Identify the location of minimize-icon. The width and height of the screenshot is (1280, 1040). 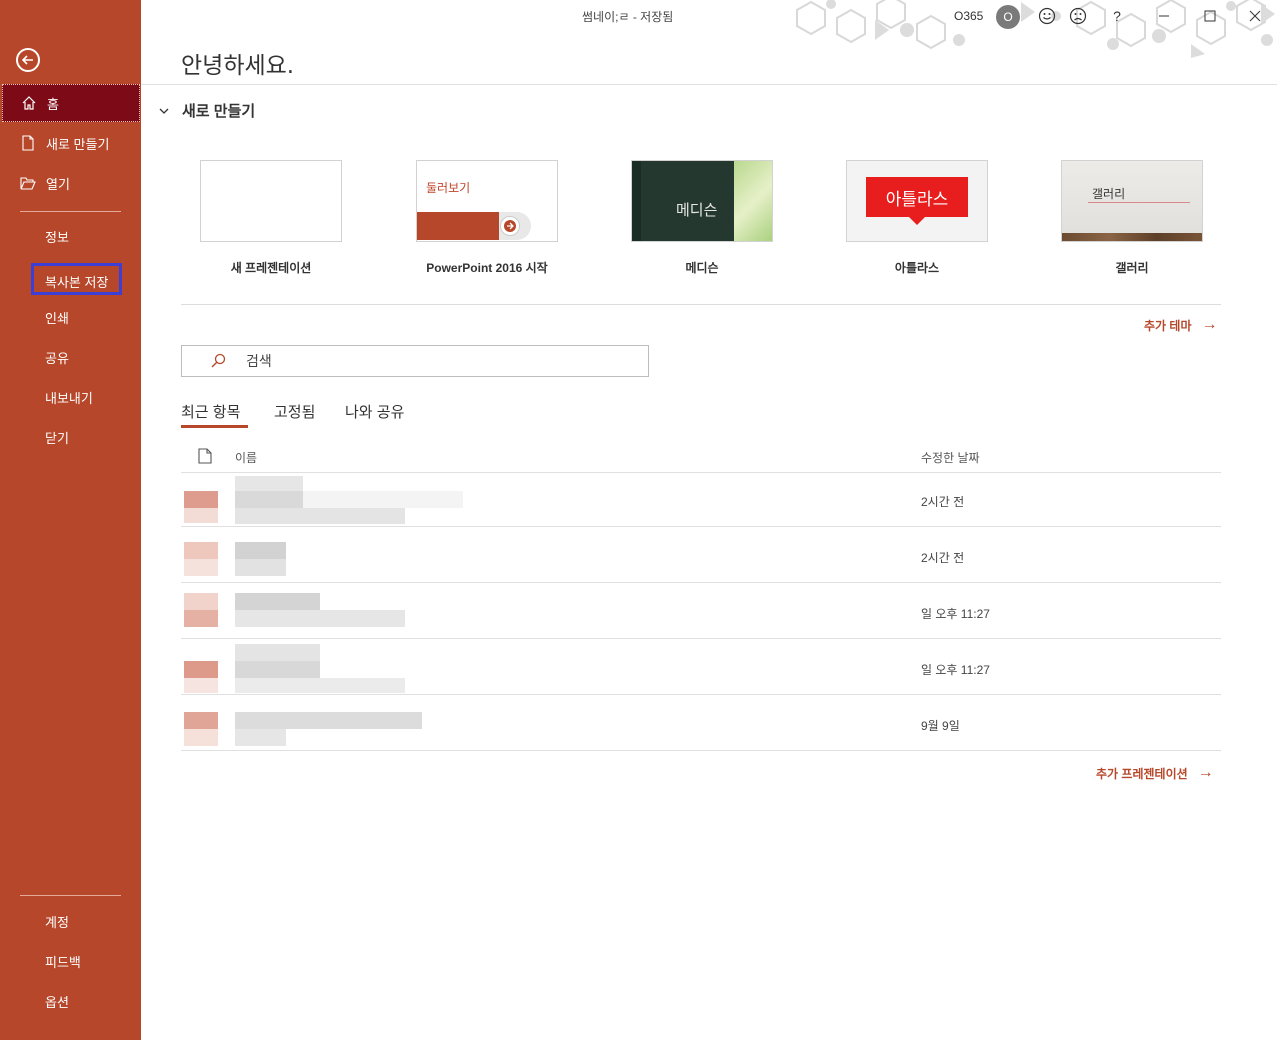
(1164, 16).